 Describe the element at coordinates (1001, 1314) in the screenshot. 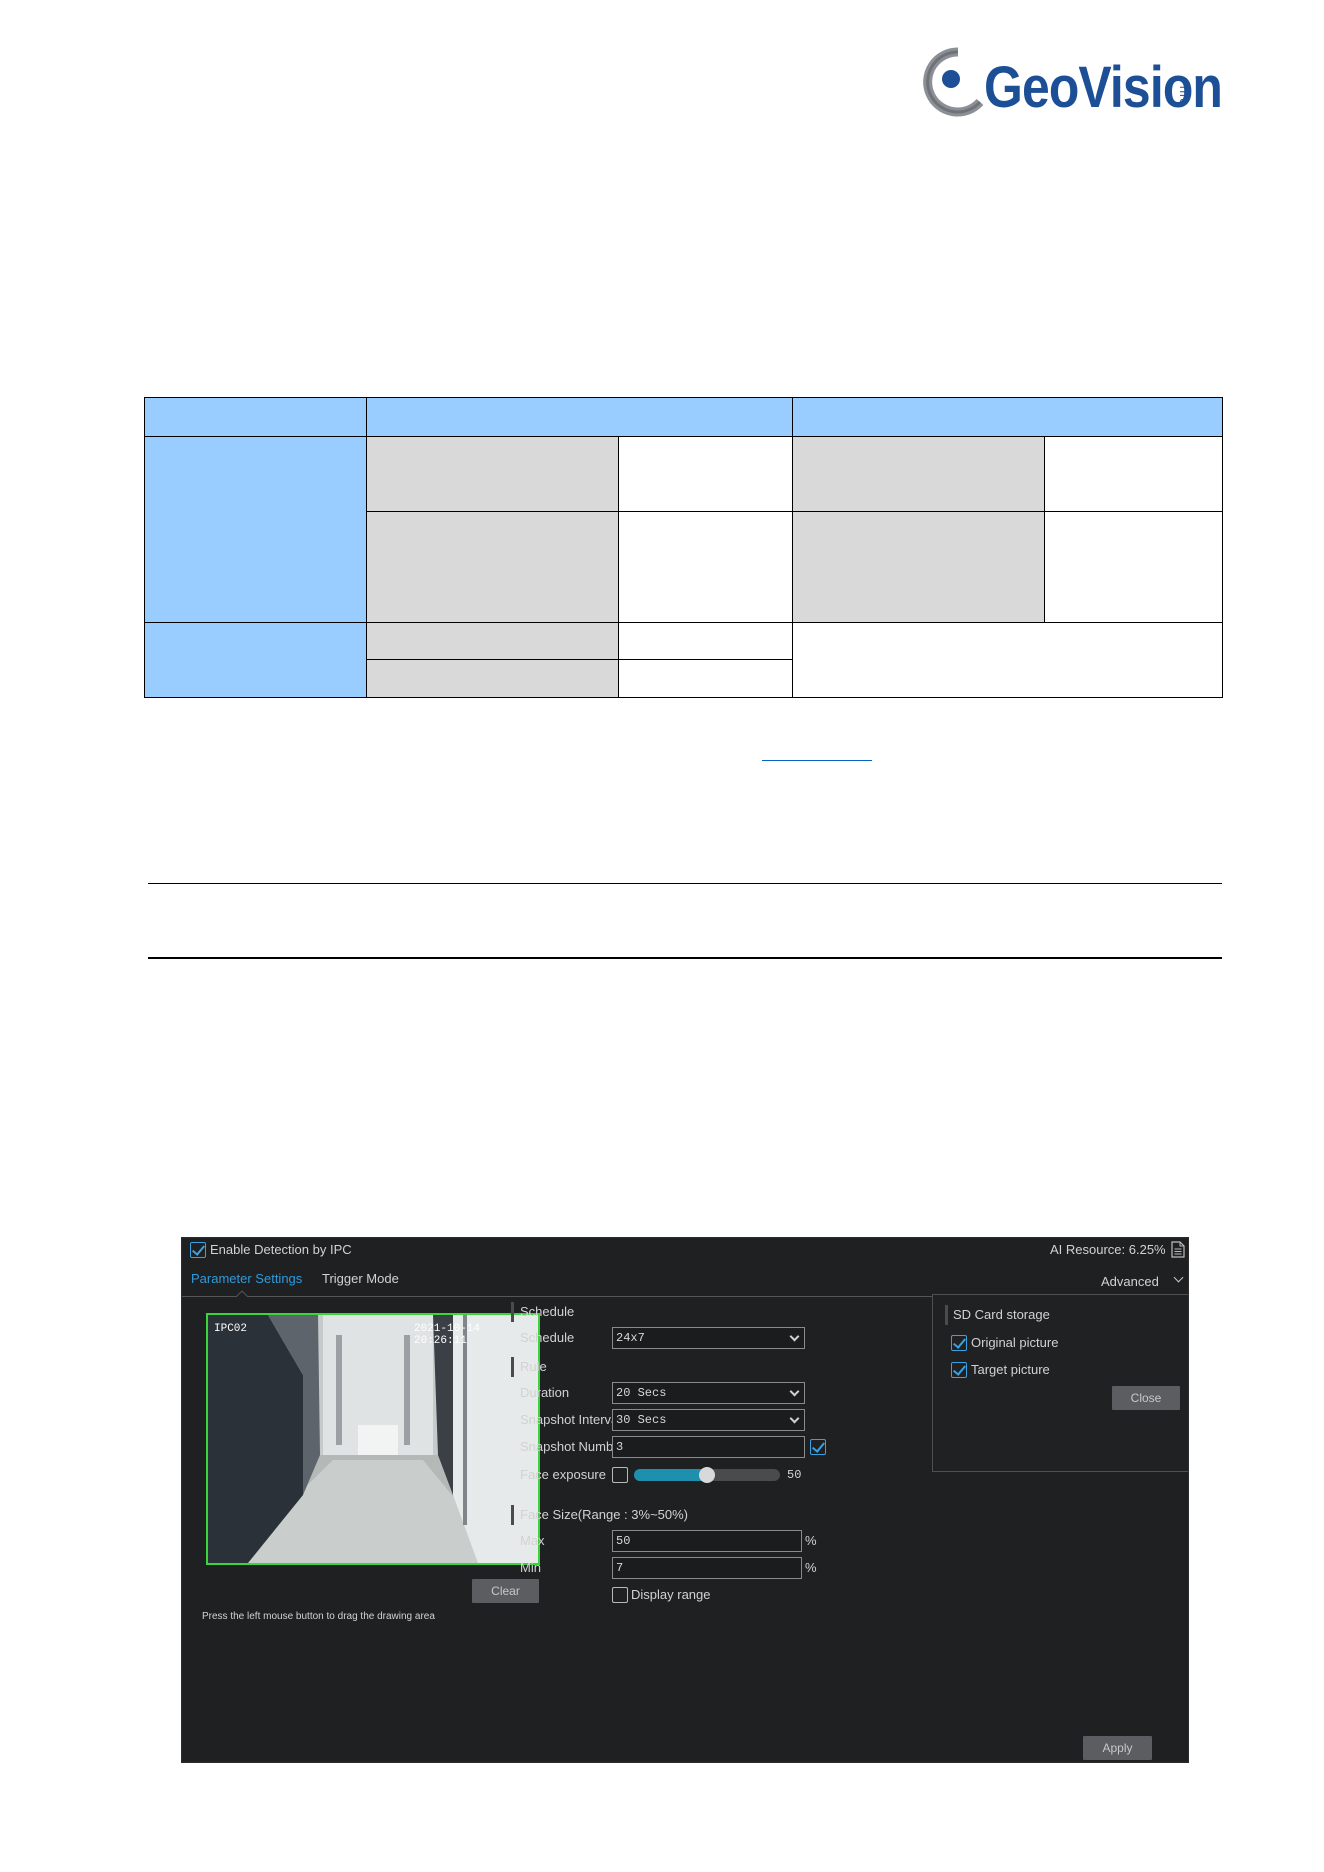

I see `sd-card-title: SD Card storage` at that location.